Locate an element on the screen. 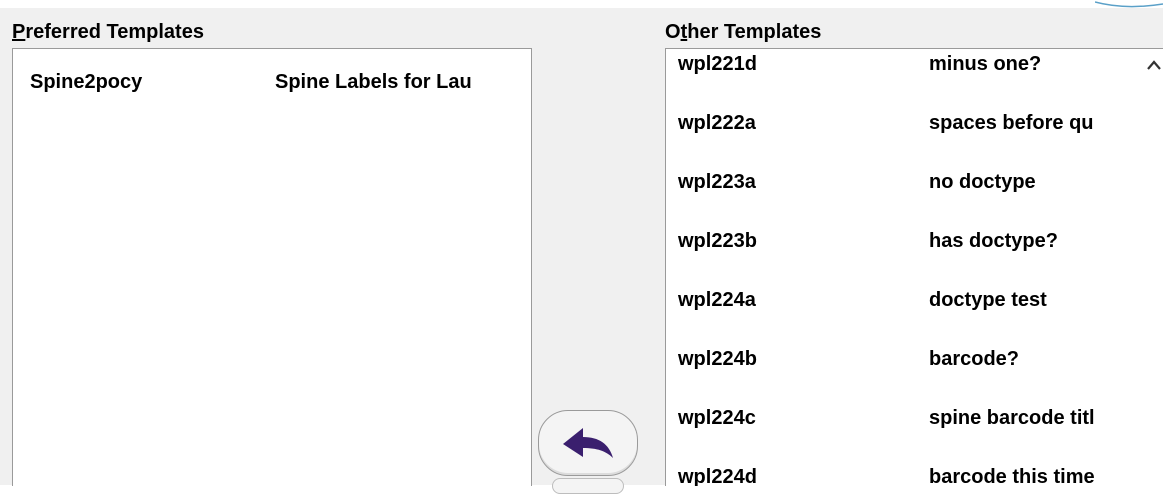 This screenshot has width=1163, height=494. list-item: wpl222a spaces before qu is located at coordinates (904, 137).